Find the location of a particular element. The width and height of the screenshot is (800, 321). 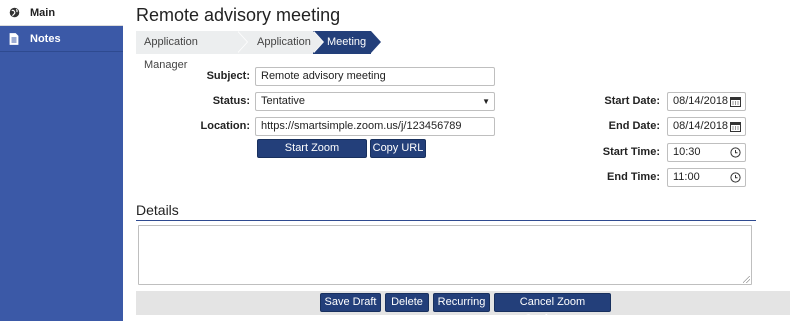

sidebar-item-label: Main is located at coordinates (43, 12).